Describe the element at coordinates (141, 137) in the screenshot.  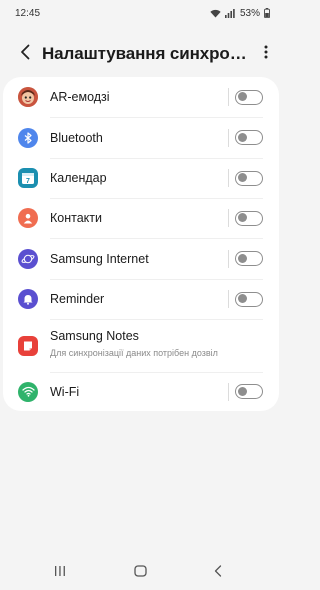
I see `list-item-bluetooth: Bluetooth` at that location.